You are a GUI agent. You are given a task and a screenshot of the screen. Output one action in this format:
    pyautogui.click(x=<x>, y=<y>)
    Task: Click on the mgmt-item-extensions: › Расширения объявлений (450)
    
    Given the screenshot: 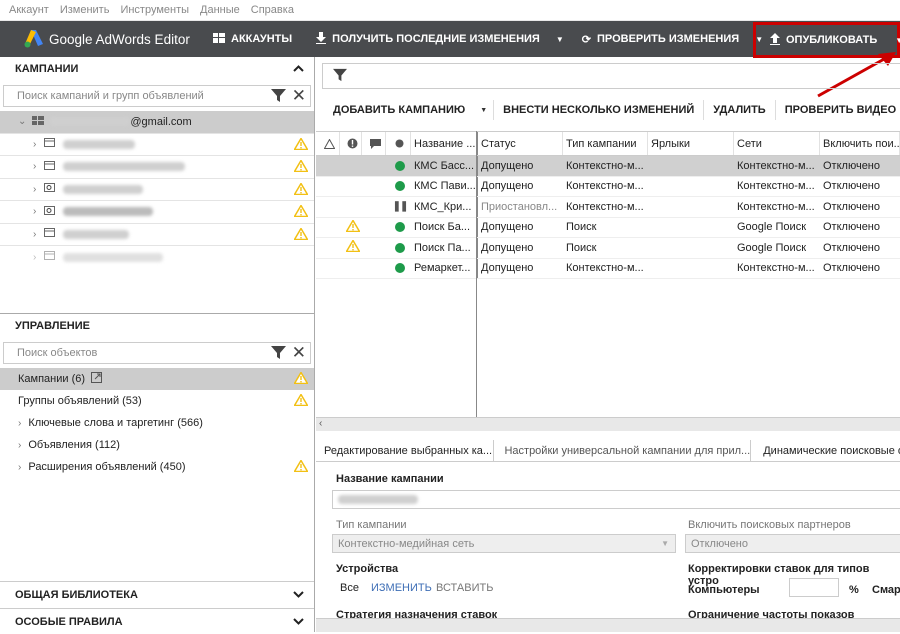 What is the action you would take?
    pyautogui.click(x=157, y=467)
    